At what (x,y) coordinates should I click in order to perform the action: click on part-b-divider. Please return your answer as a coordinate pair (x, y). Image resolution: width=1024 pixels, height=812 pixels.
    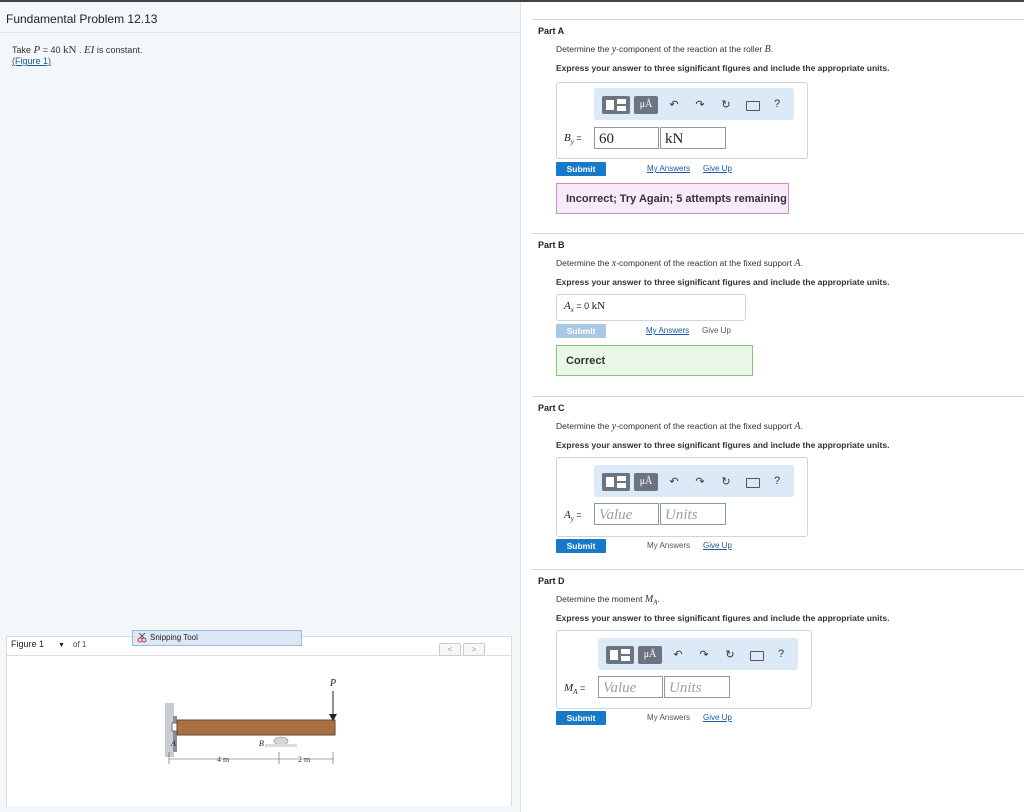
    Looking at the image, I should click on (778, 233).